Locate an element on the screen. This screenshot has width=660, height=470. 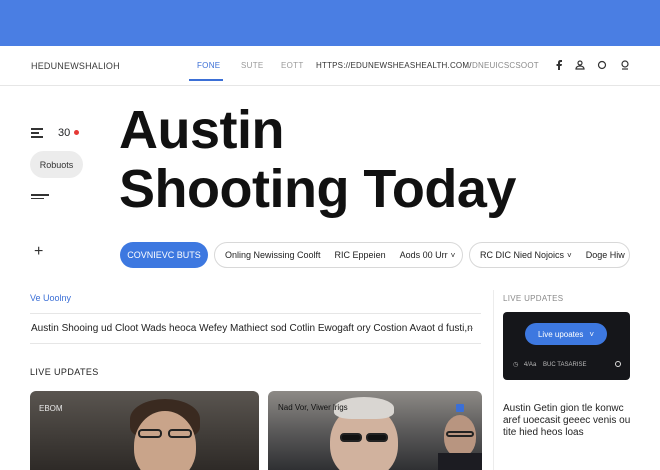
site-url: HTTPS://EDUNEWSHEASHEALTH.COM/ is located at coordinates (394, 65).